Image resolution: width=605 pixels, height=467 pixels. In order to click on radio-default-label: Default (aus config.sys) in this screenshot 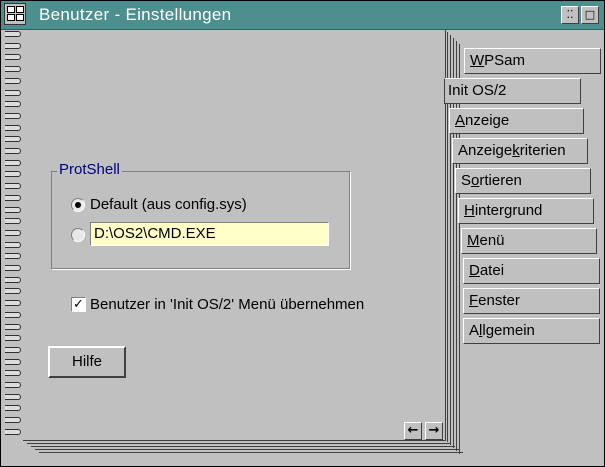, I will do `click(168, 204)`.